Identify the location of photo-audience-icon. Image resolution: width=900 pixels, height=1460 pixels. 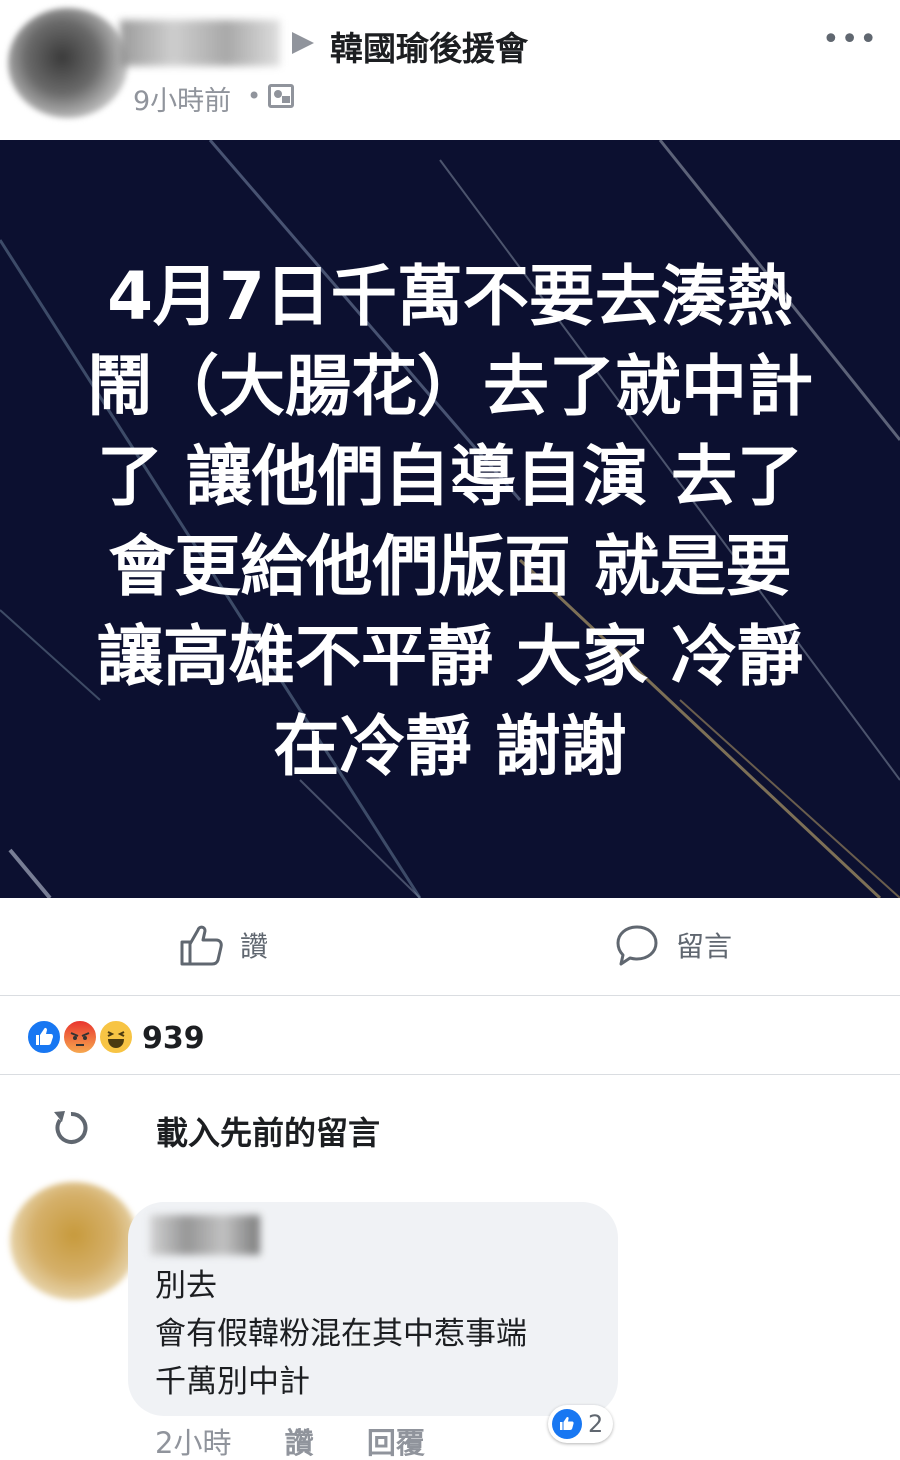
(281, 96).